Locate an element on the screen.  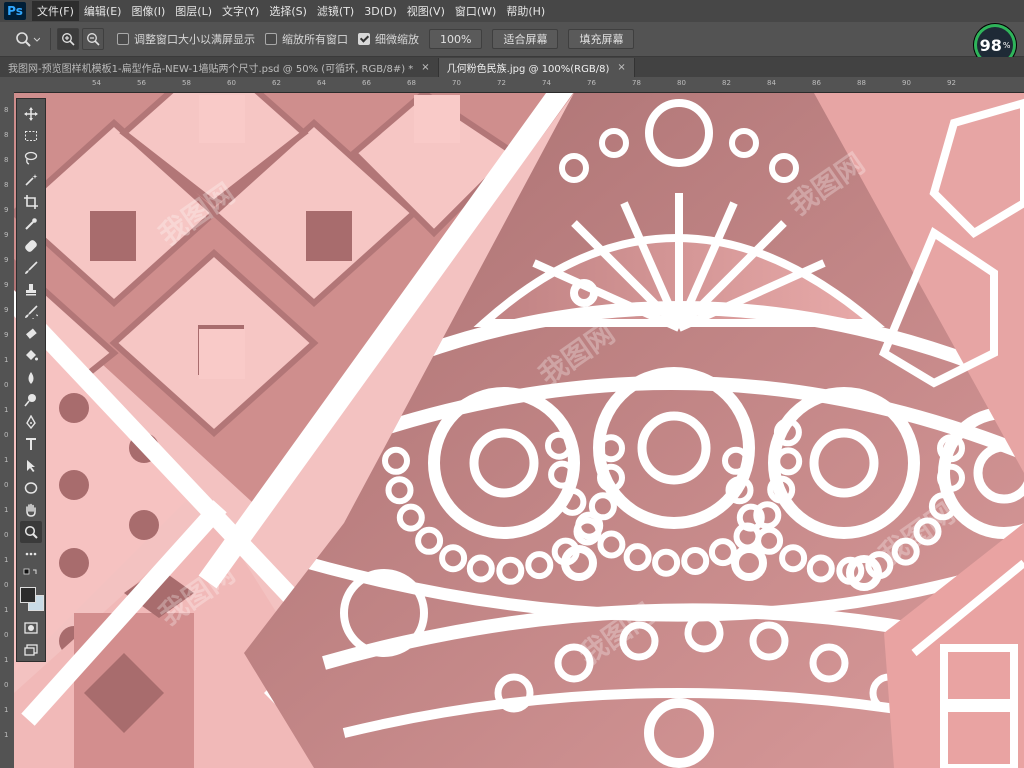
magic-wand-tool is located at coordinates (31, 180).